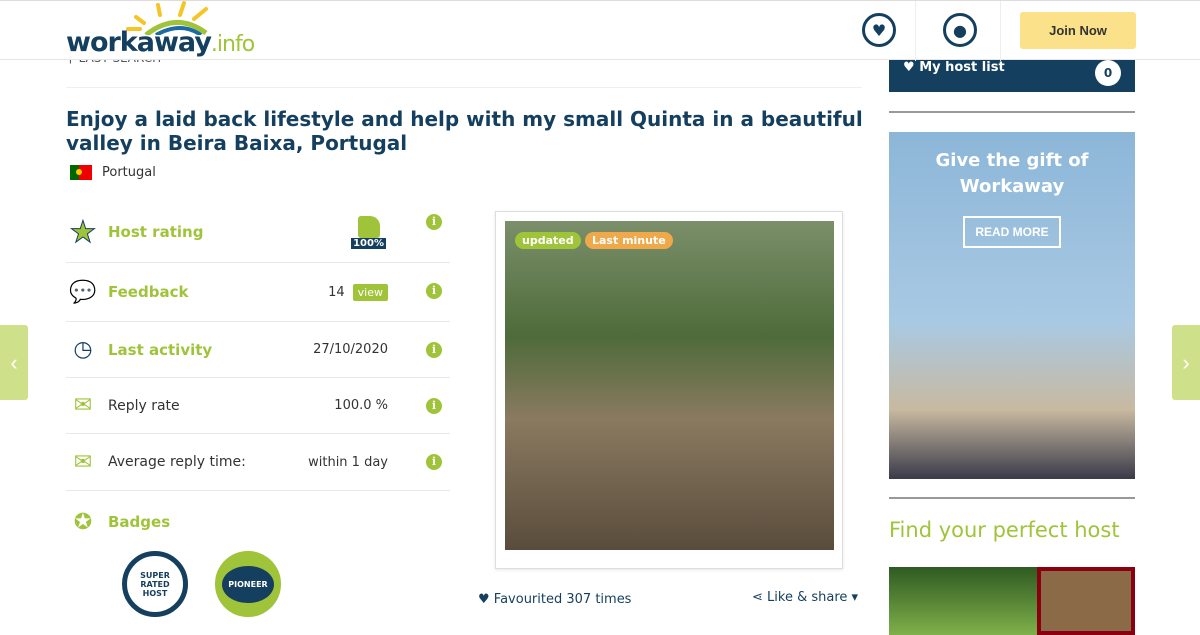 Image resolution: width=1200 pixels, height=635 pixels. Describe the element at coordinates (258, 292) in the screenshot. I see `stat-feedback: 💬 Feedback 14 view i` at that location.